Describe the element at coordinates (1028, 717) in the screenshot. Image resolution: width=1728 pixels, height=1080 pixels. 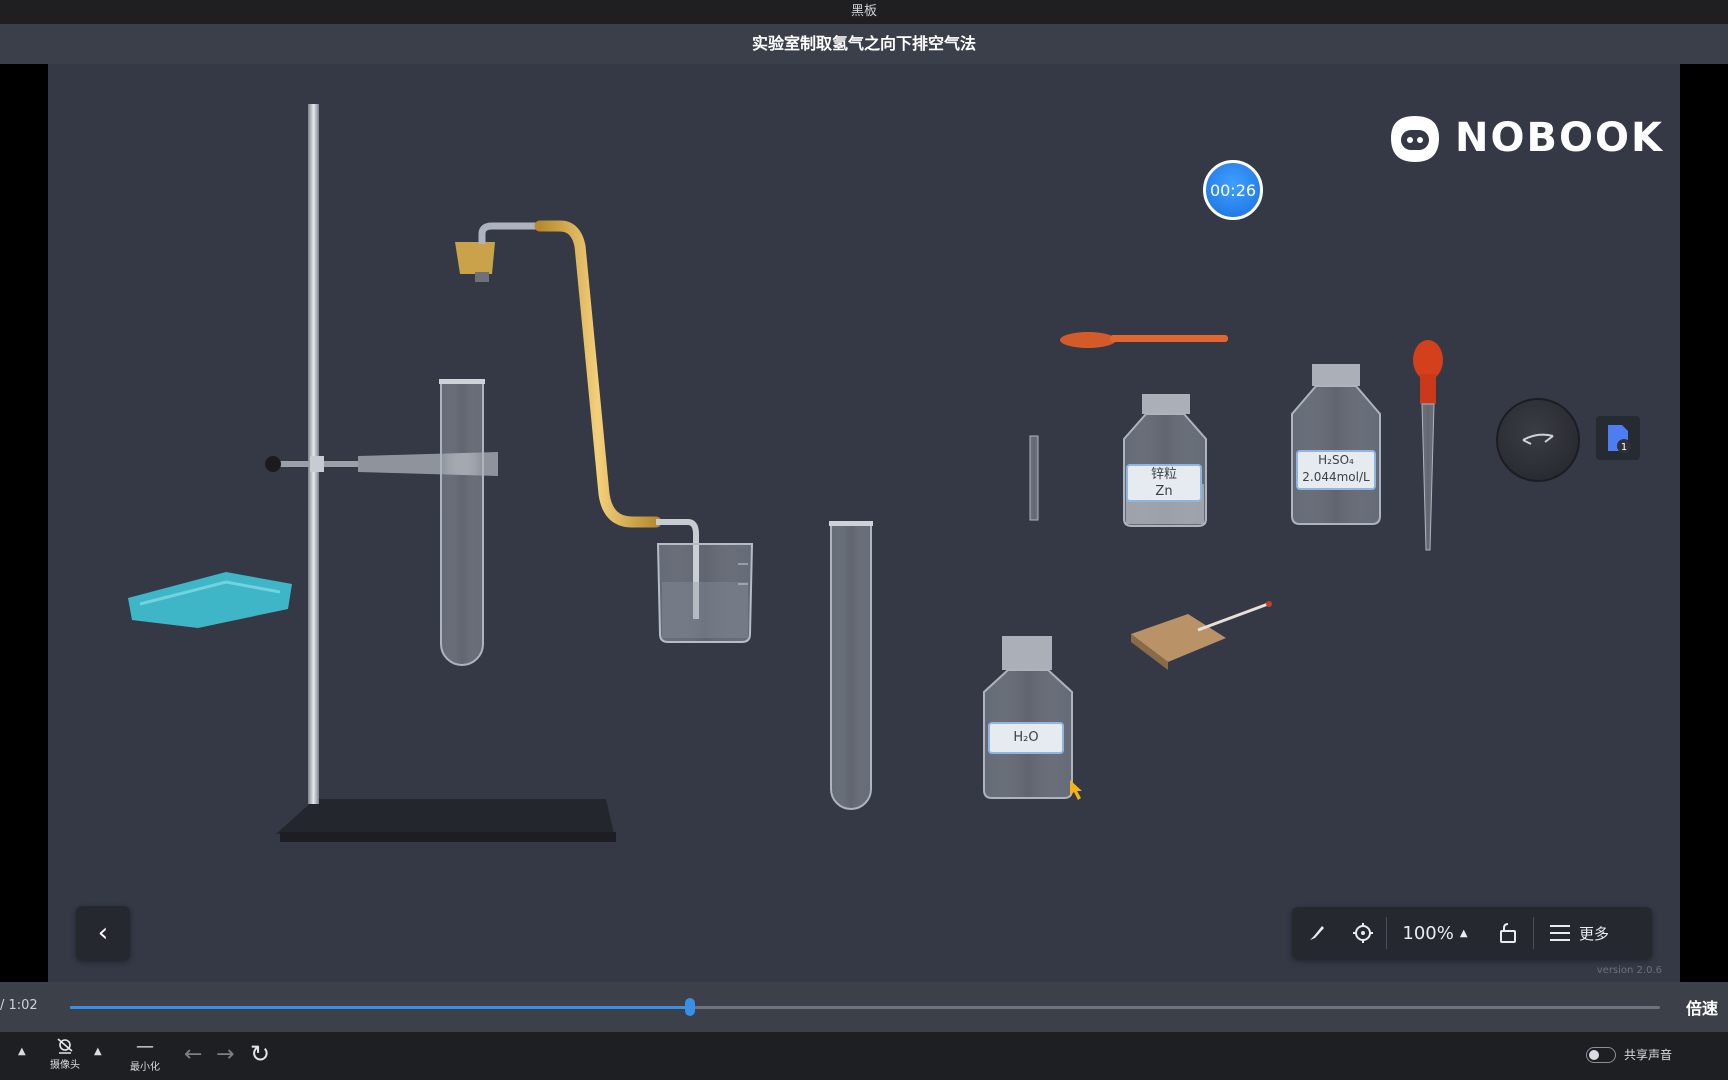
I see `water-bottle` at that location.